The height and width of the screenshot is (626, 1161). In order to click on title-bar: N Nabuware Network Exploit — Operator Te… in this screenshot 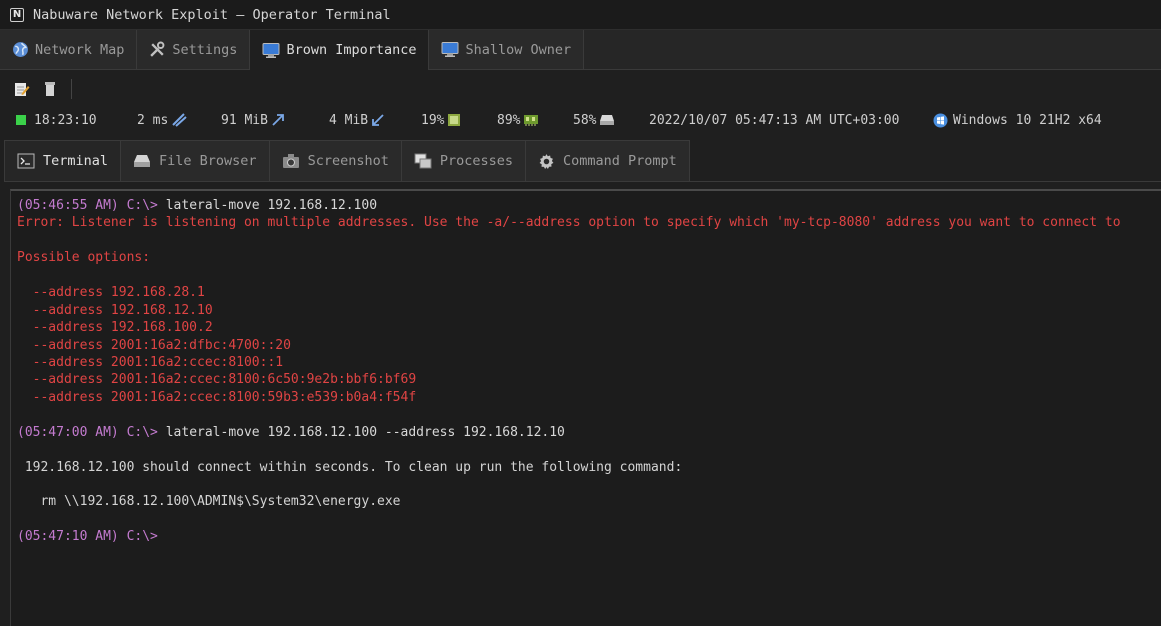, I will do `click(580, 15)`.